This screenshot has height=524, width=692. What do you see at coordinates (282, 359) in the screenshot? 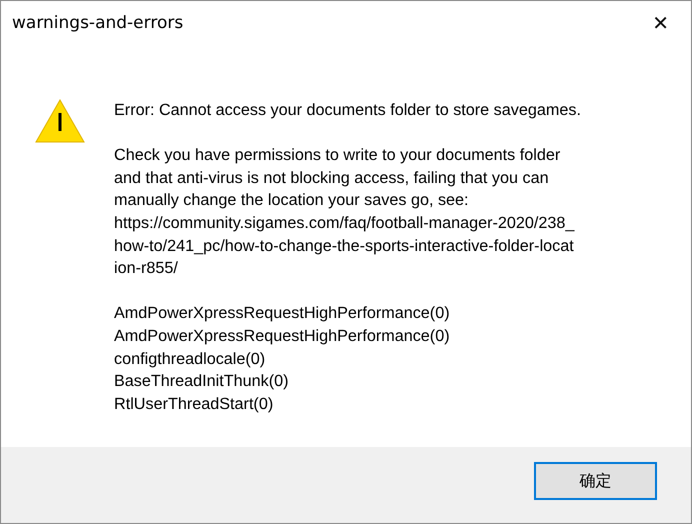
I see `message-text: AmdPowerXpressRequestHighPerformance(0) AmdPowerXpressRequestHighPerformance(0) configthreadlocale(0) BaseThreadInitThunk(0) RtlUserThreadStart(0)` at bounding box center [282, 359].